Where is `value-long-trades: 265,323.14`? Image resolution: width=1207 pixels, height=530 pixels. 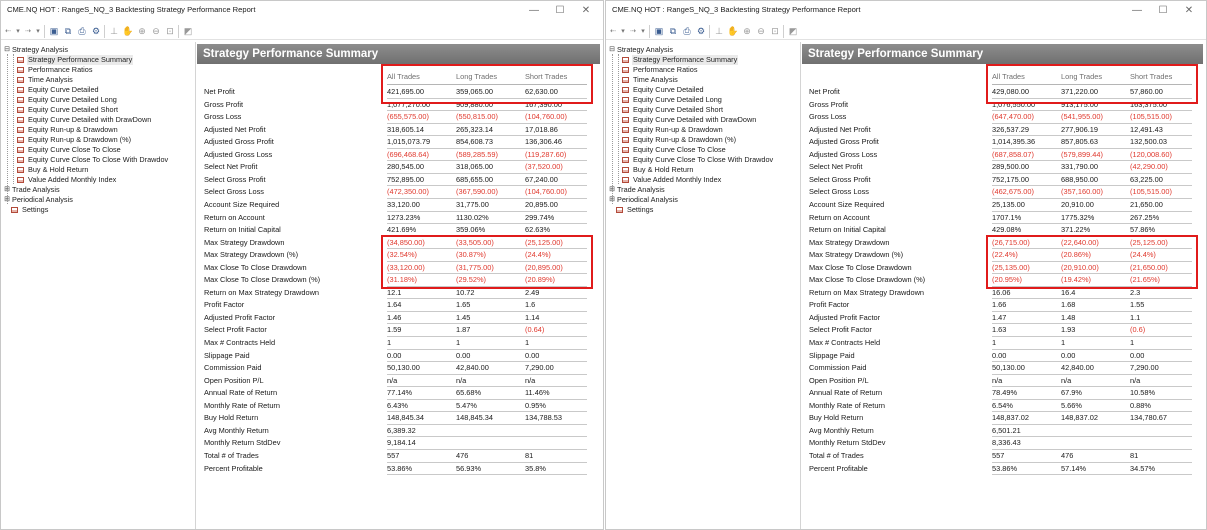 value-long-trades: 265,323.14 is located at coordinates (474, 129).